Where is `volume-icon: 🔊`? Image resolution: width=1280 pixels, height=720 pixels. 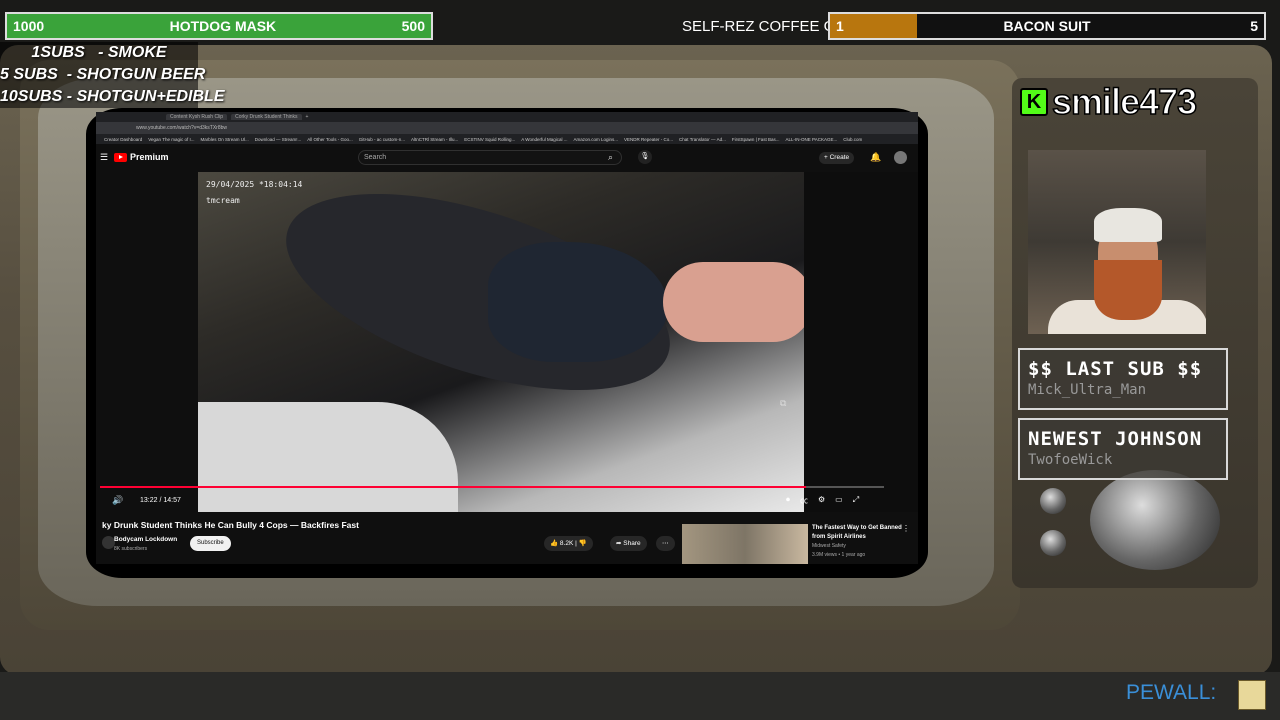 volume-icon: 🔊 is located at coordinates (117, 500).